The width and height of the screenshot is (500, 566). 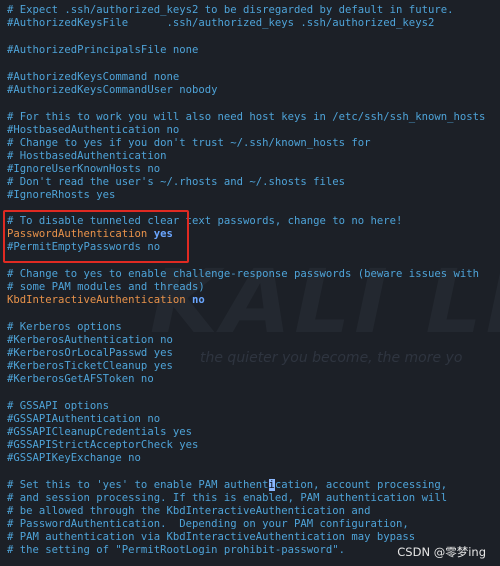 I want to click on config-line: #GSSAPIKeyExchange no, so click(x=74, y=458).